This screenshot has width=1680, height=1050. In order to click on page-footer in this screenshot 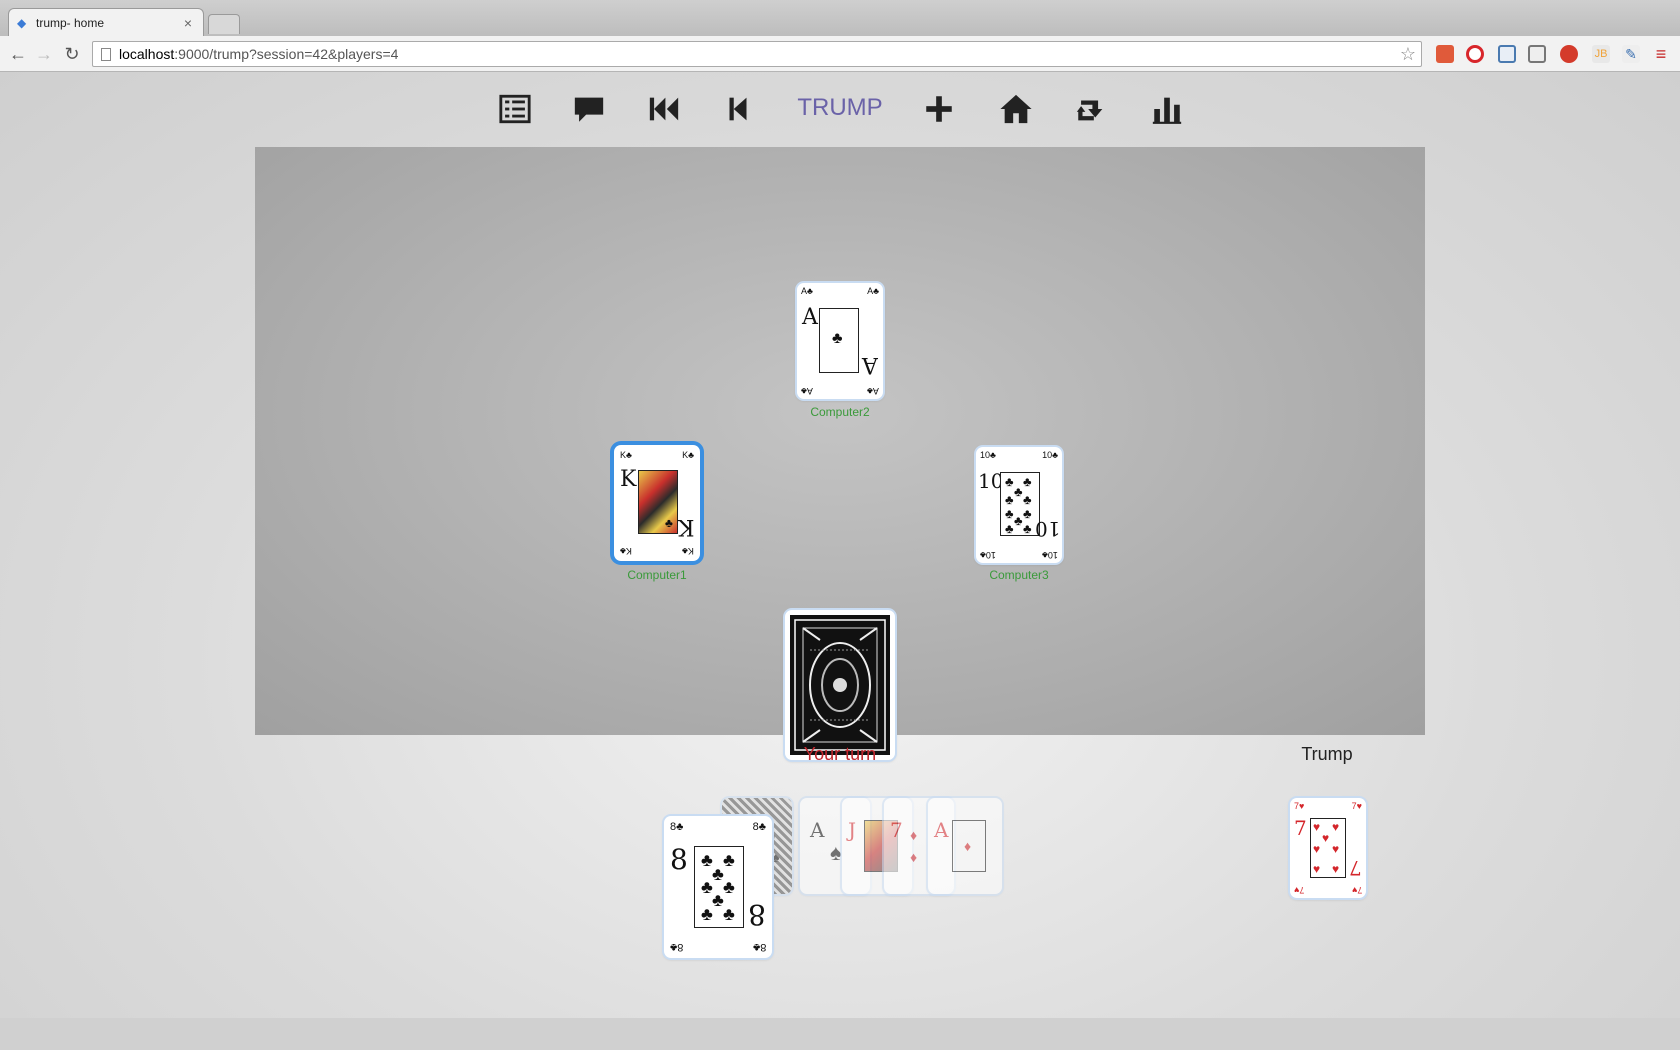, I will do `click(840, 1034)`.